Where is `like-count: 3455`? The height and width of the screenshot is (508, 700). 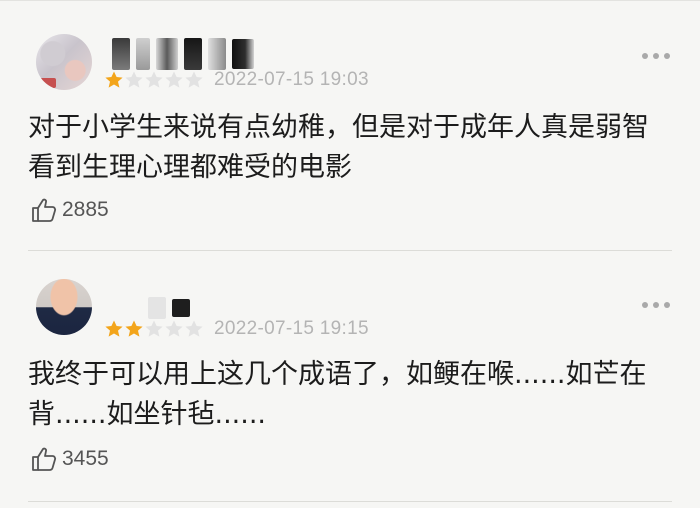
like-count: 3455 is located at coordinates (85, 458).